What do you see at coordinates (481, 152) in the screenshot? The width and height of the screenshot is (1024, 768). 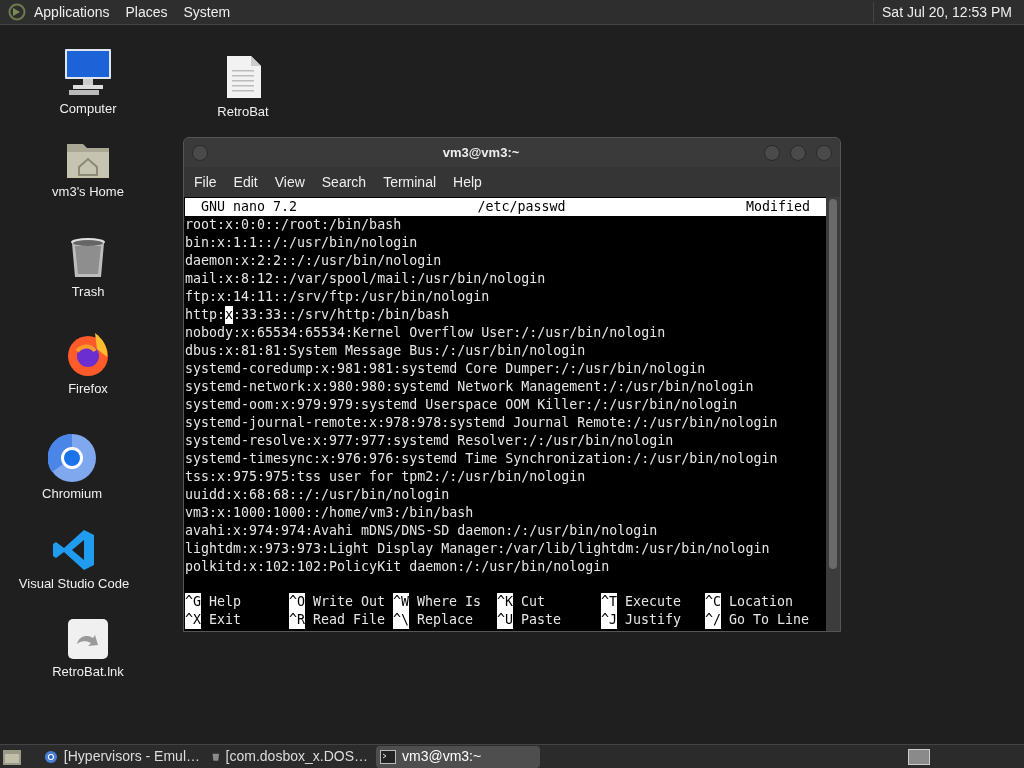 I see `window-title: vm3@vm3:~` at bounding box center [481, 152].